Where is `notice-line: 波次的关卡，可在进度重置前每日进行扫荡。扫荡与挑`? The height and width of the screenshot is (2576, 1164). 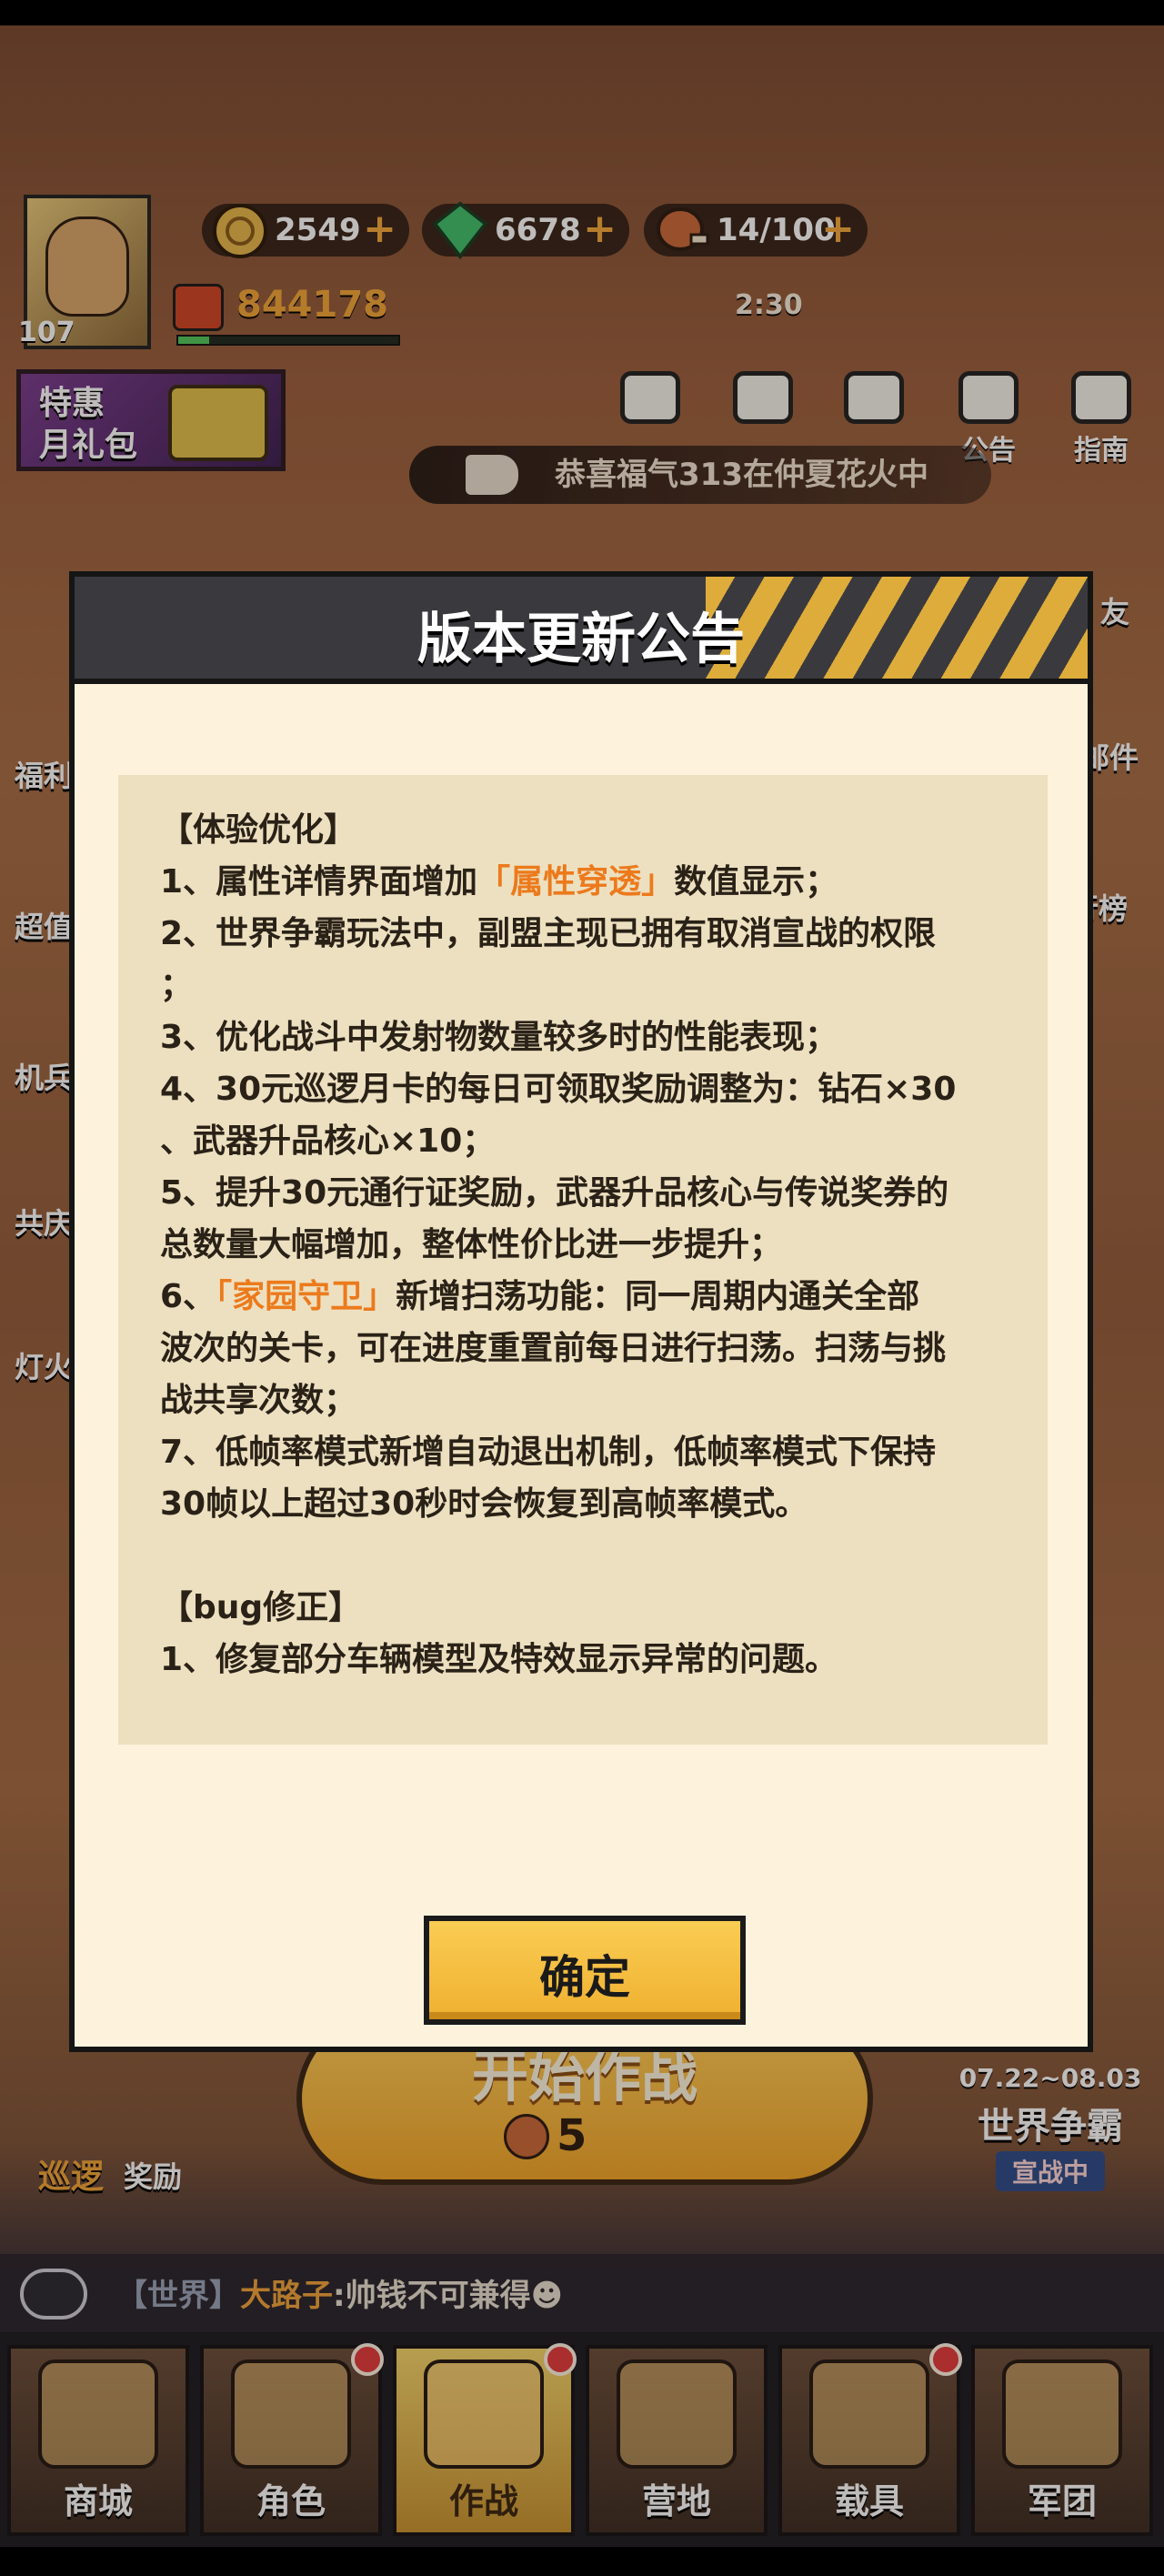
notice-line: 波次的关卡，可在进度重置前每日进行扫荡。扫荡与挑 is located at coordinates (553, 1348).